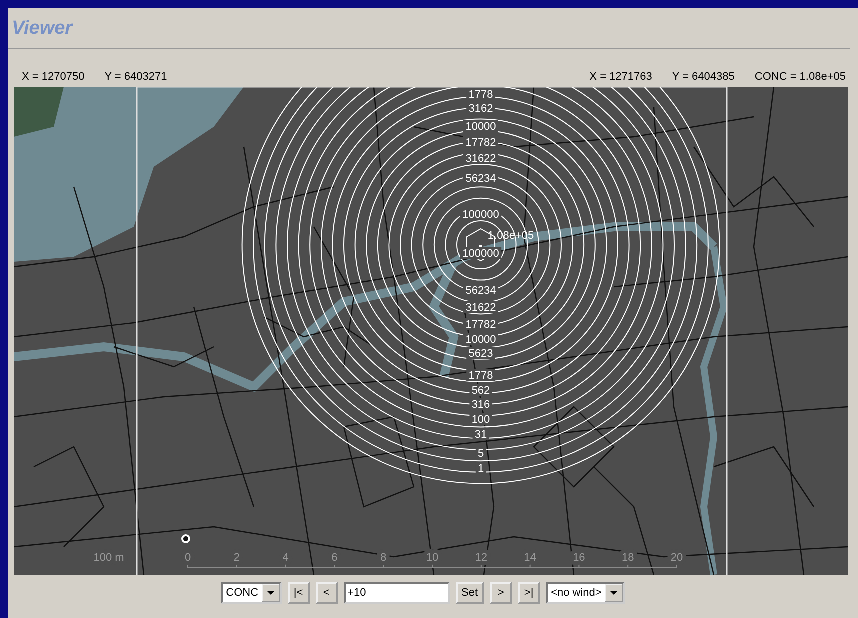  What do you see at coordinates (335, 558) in the screenshot?
I see `scale-tick-label: 6` at bounding box center [335, 558].